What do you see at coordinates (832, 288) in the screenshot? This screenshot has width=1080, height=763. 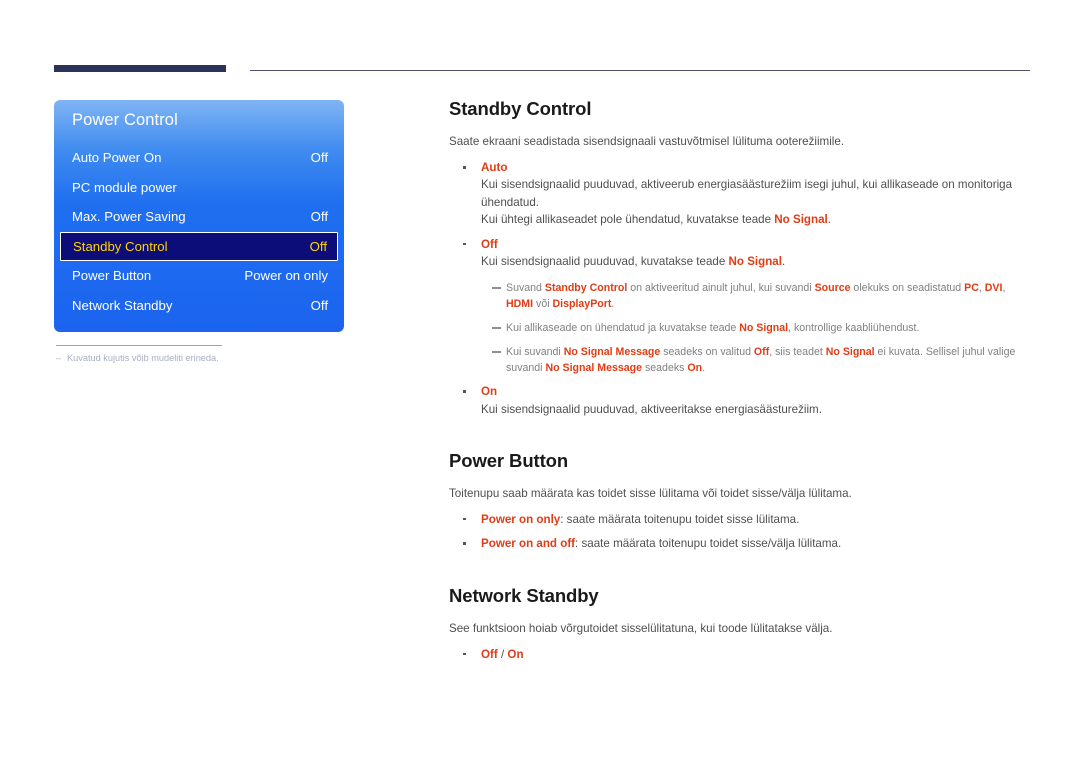 I see `keyword-source: Source` at bounding box center [832, 288].